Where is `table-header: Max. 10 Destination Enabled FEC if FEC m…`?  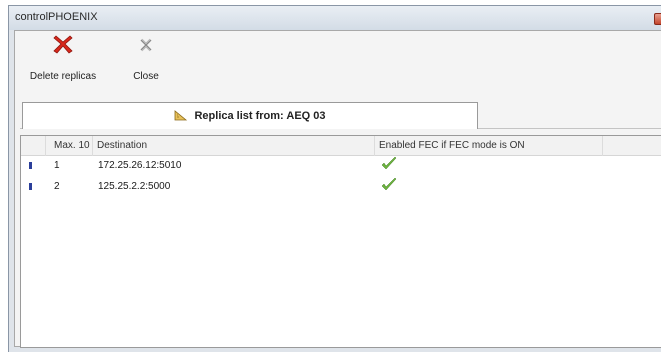
table-header: Max. 10 Destination Enabled FEC if FEC m… is located at coordinates (341, 146).